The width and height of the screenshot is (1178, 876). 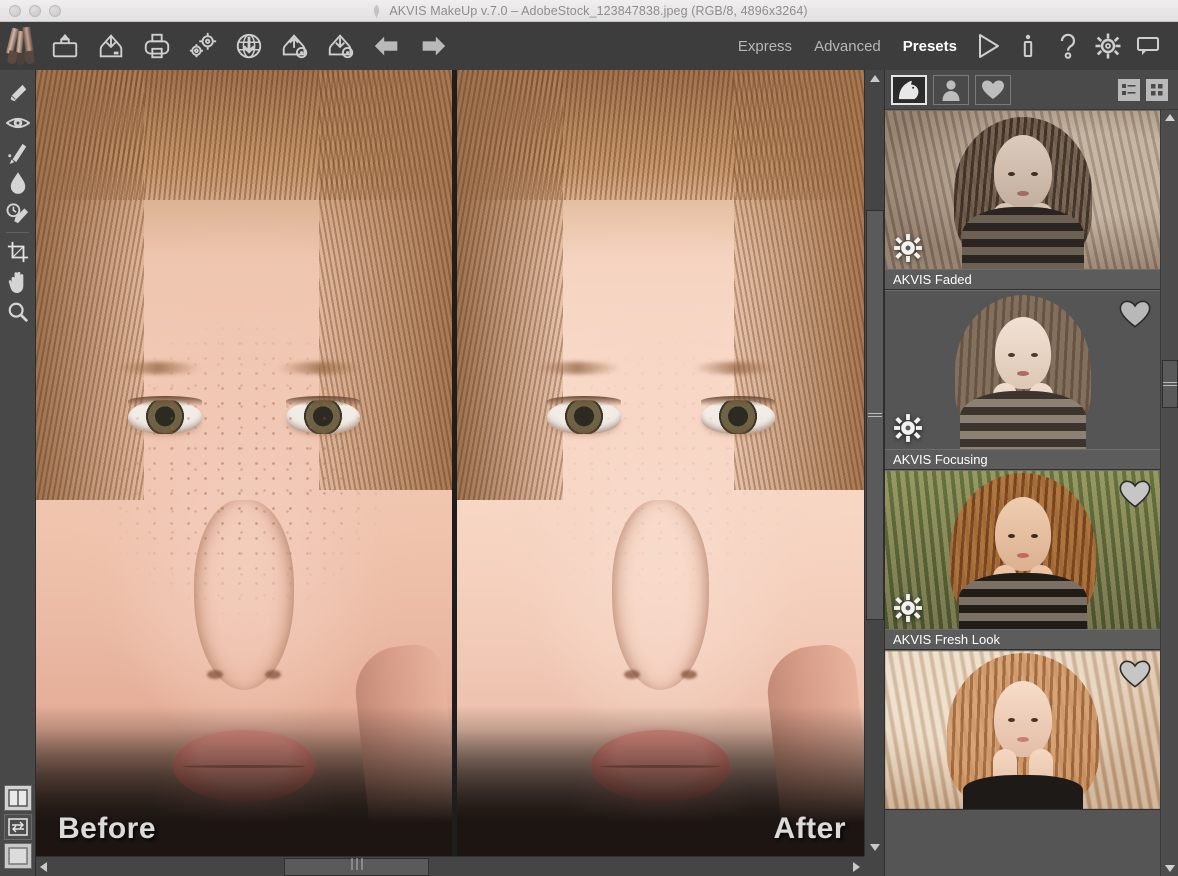 What do you see at coordinates (660, 486) in the screenshot?
I see `freckles-after` at bounding box center [660, 486].